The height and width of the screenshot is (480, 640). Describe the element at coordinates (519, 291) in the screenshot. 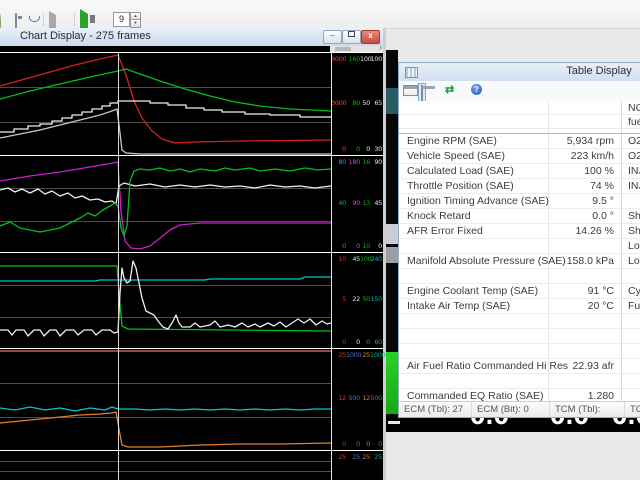

I see `table-row: Engine Coolant Temp (SAE)91 °CCyl` at that location.